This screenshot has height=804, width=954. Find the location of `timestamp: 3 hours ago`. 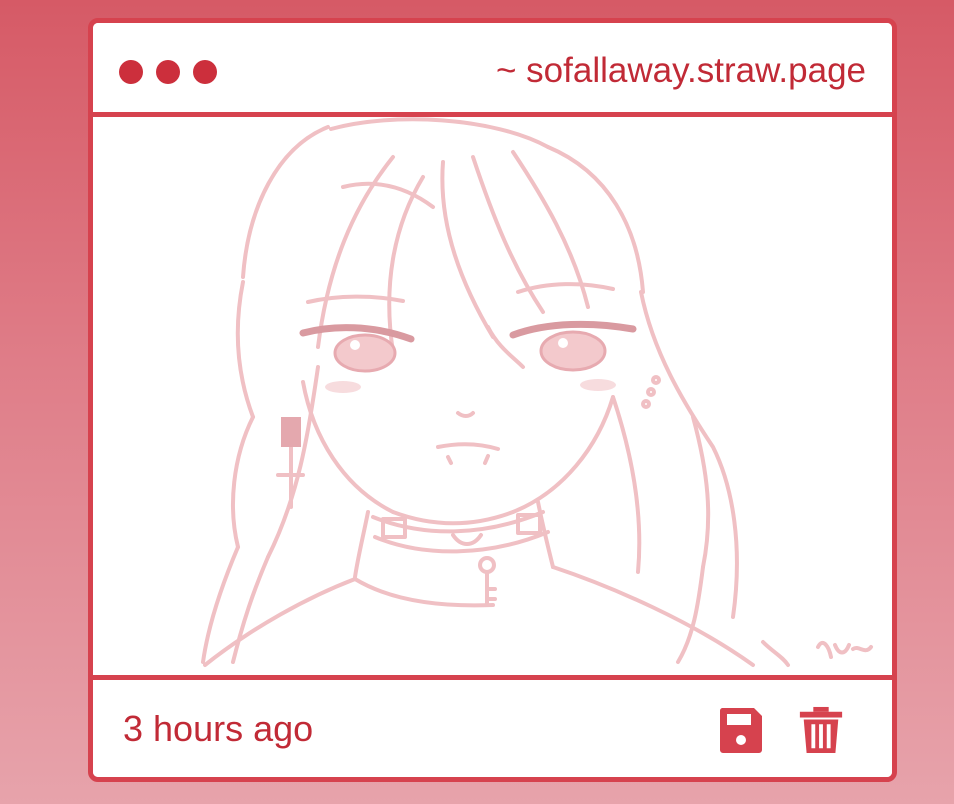

timestamp: 3 hours ago is located at coordinates (218, 728).